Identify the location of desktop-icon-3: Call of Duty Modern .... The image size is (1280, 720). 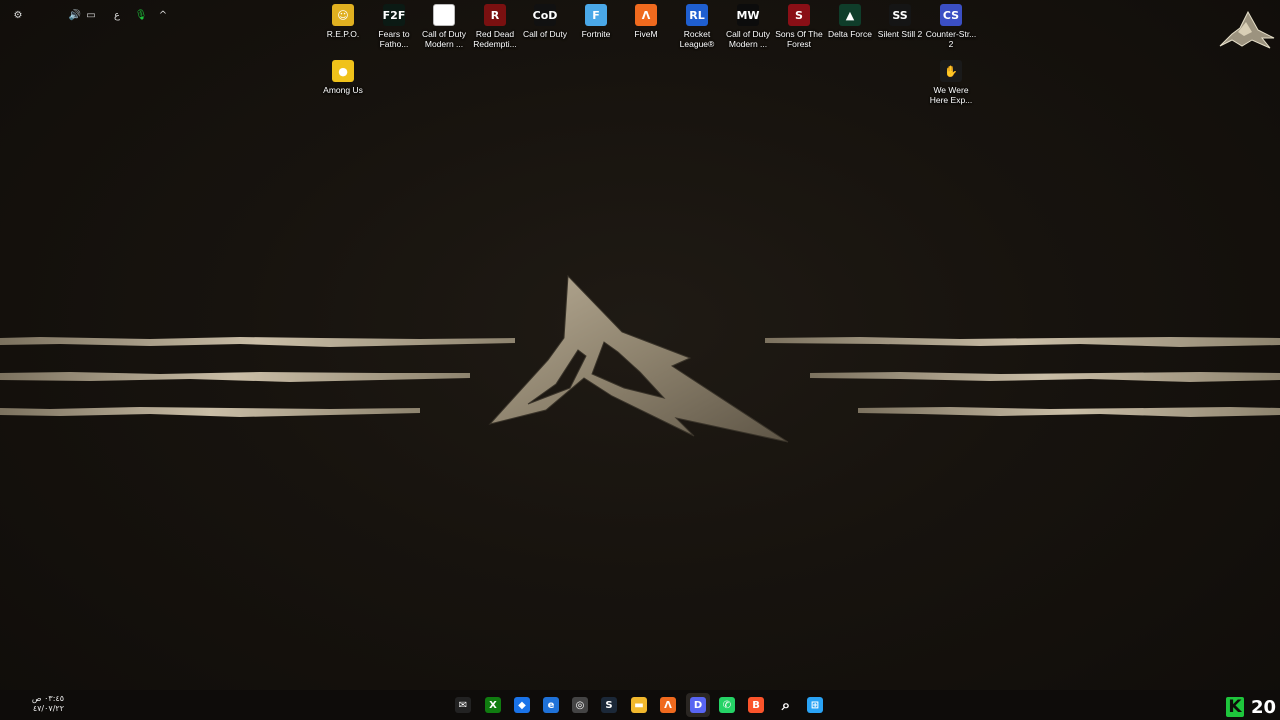
(444, 26).